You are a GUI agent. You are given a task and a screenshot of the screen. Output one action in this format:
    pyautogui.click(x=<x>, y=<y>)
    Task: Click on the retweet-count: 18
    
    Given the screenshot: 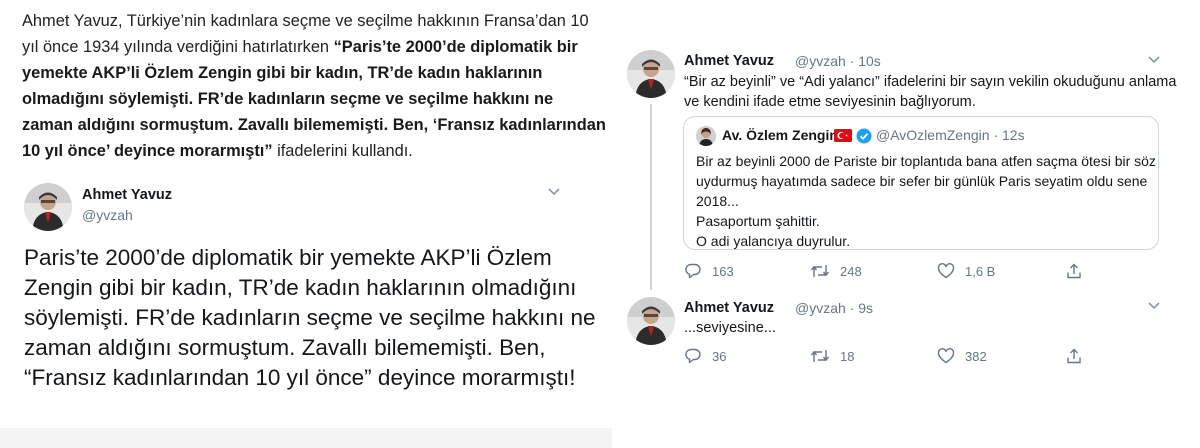 What is the action you would take?
    pyautogui.click(x=847, y=356)
    